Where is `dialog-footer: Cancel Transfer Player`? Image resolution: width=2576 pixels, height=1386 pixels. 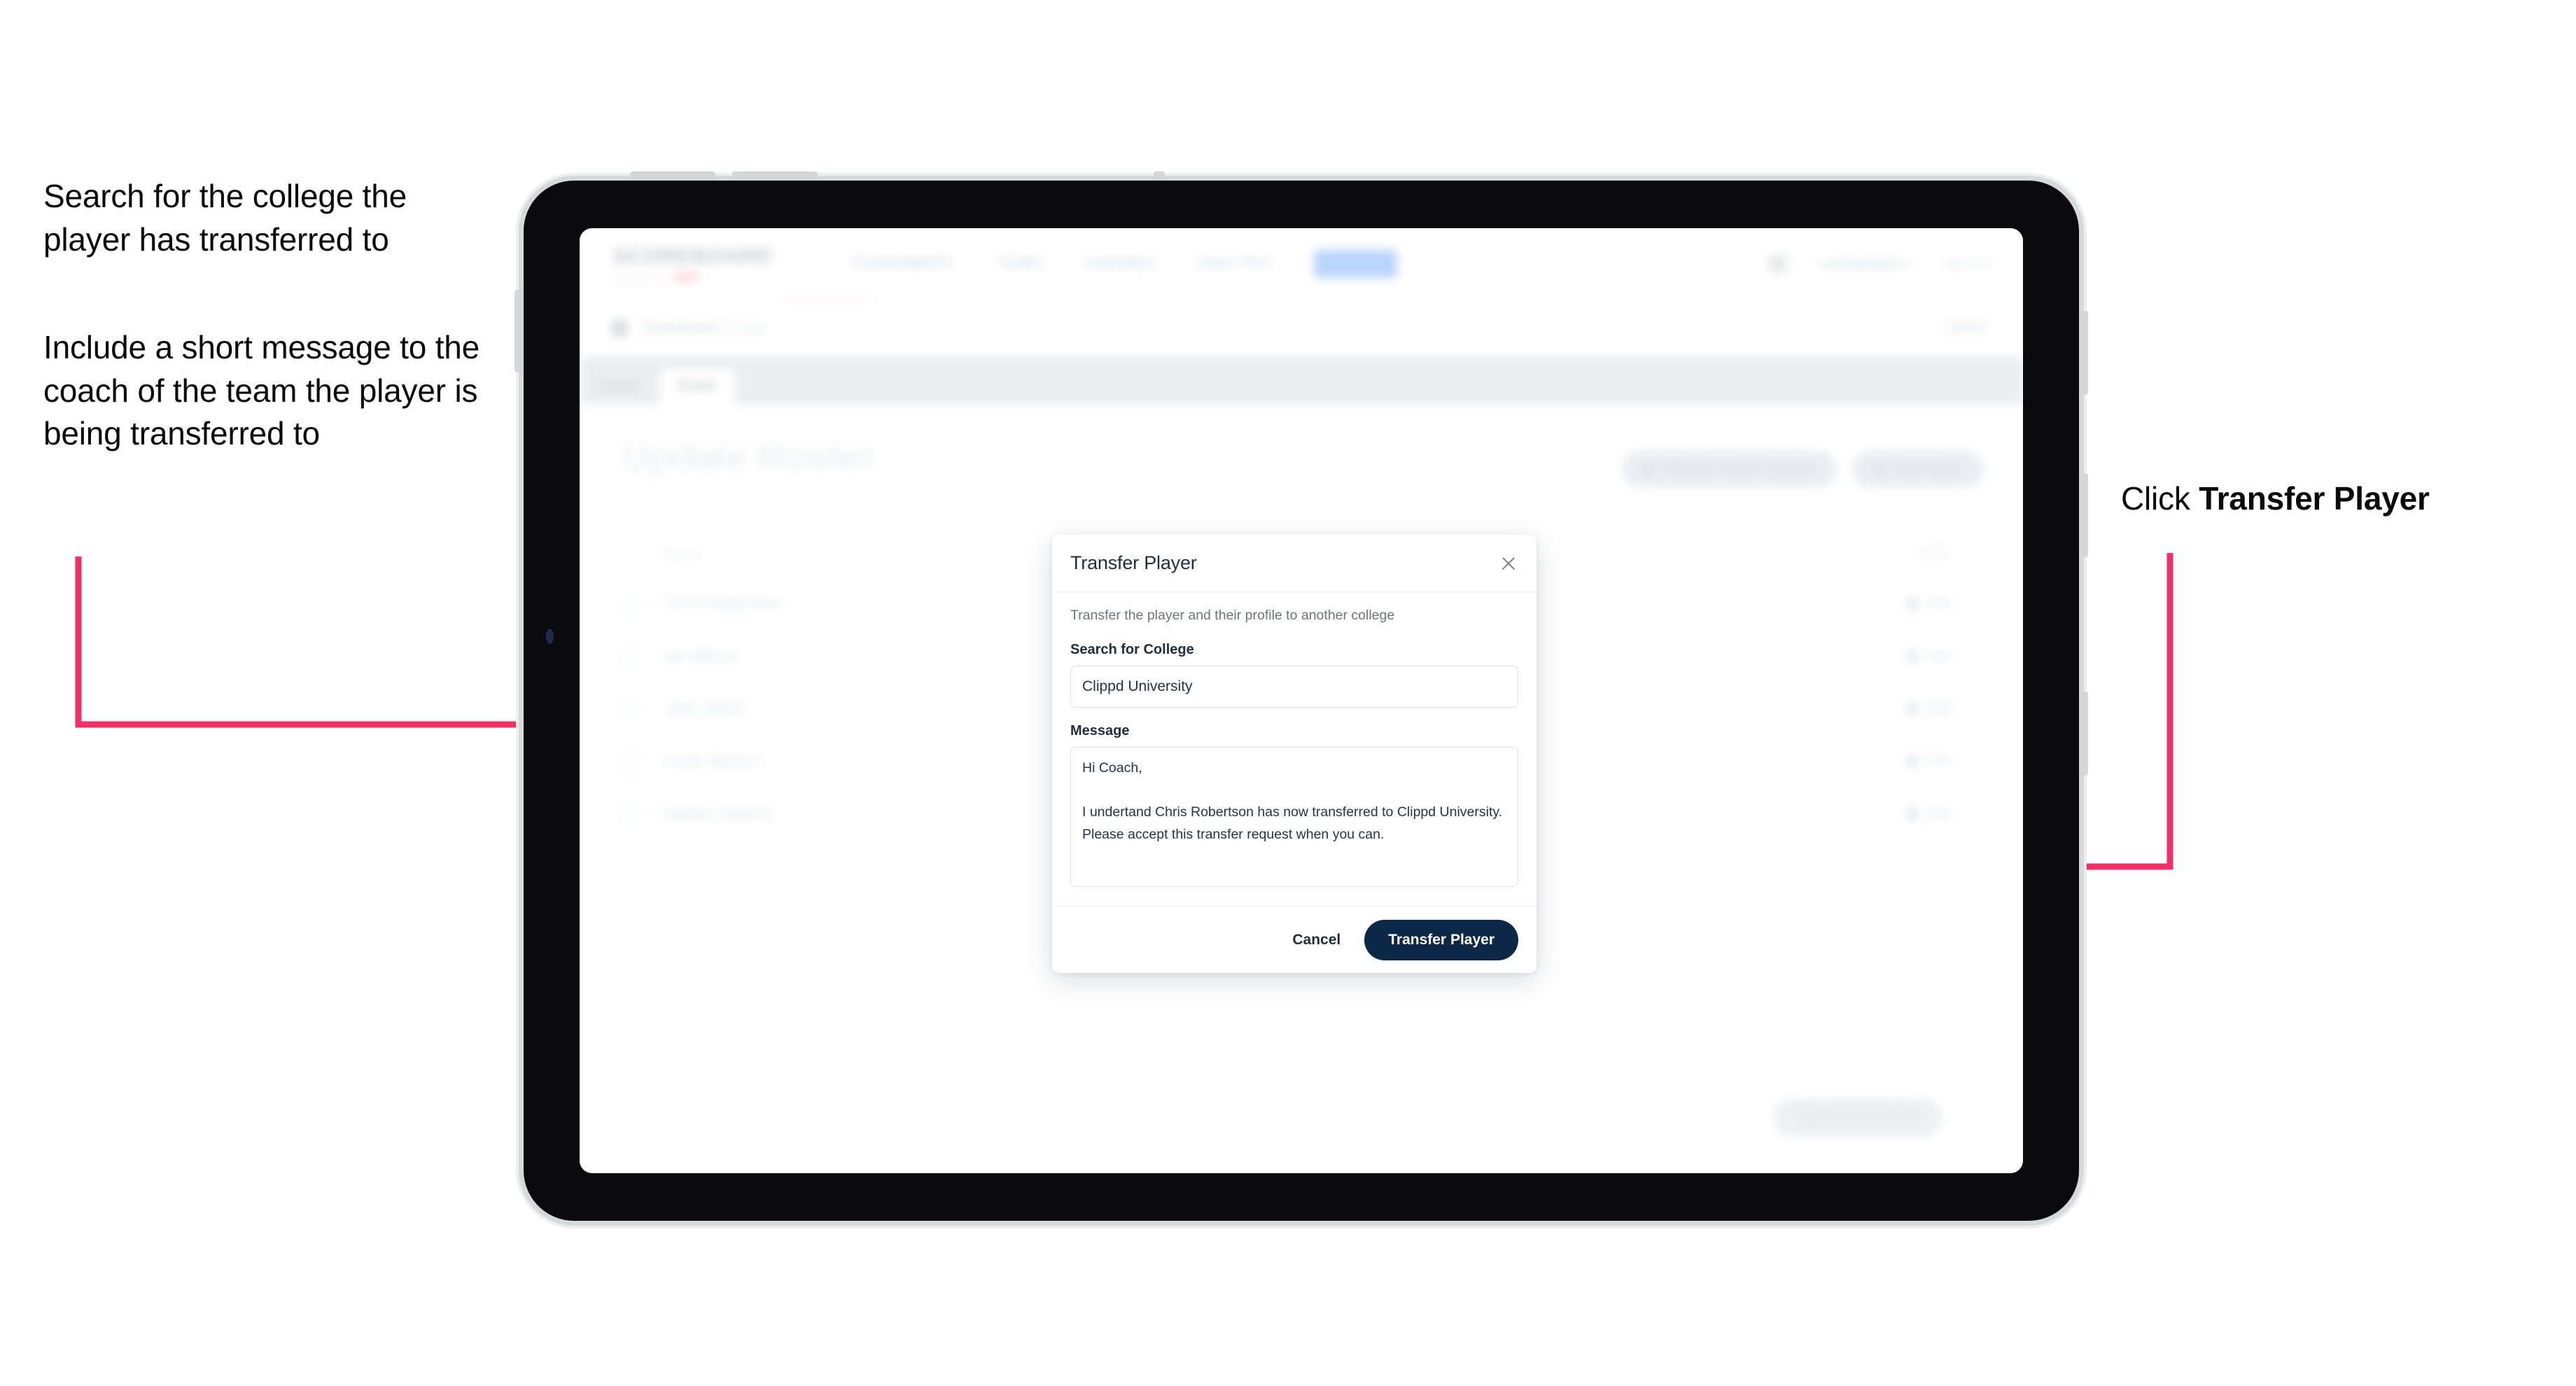 dialog-footer: Cancel Transfer Player is located at coordinates (1294, 939).